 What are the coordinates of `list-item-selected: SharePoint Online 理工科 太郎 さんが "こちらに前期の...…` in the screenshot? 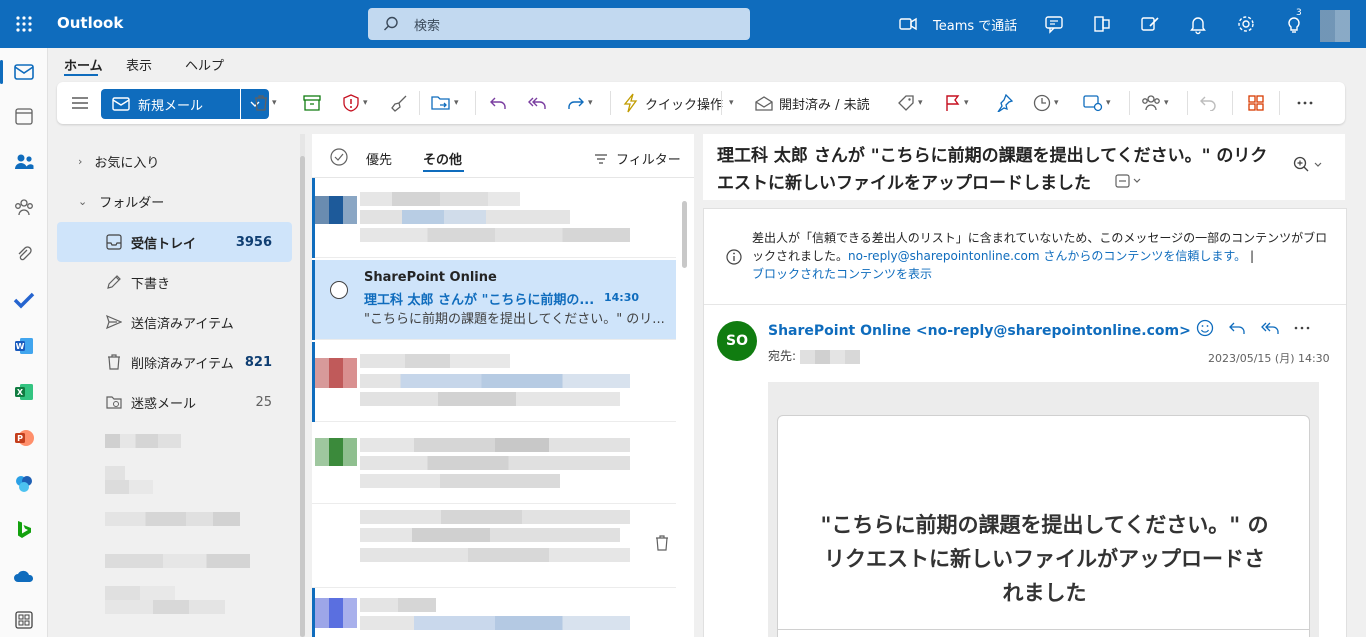 It's located at (494, 300).